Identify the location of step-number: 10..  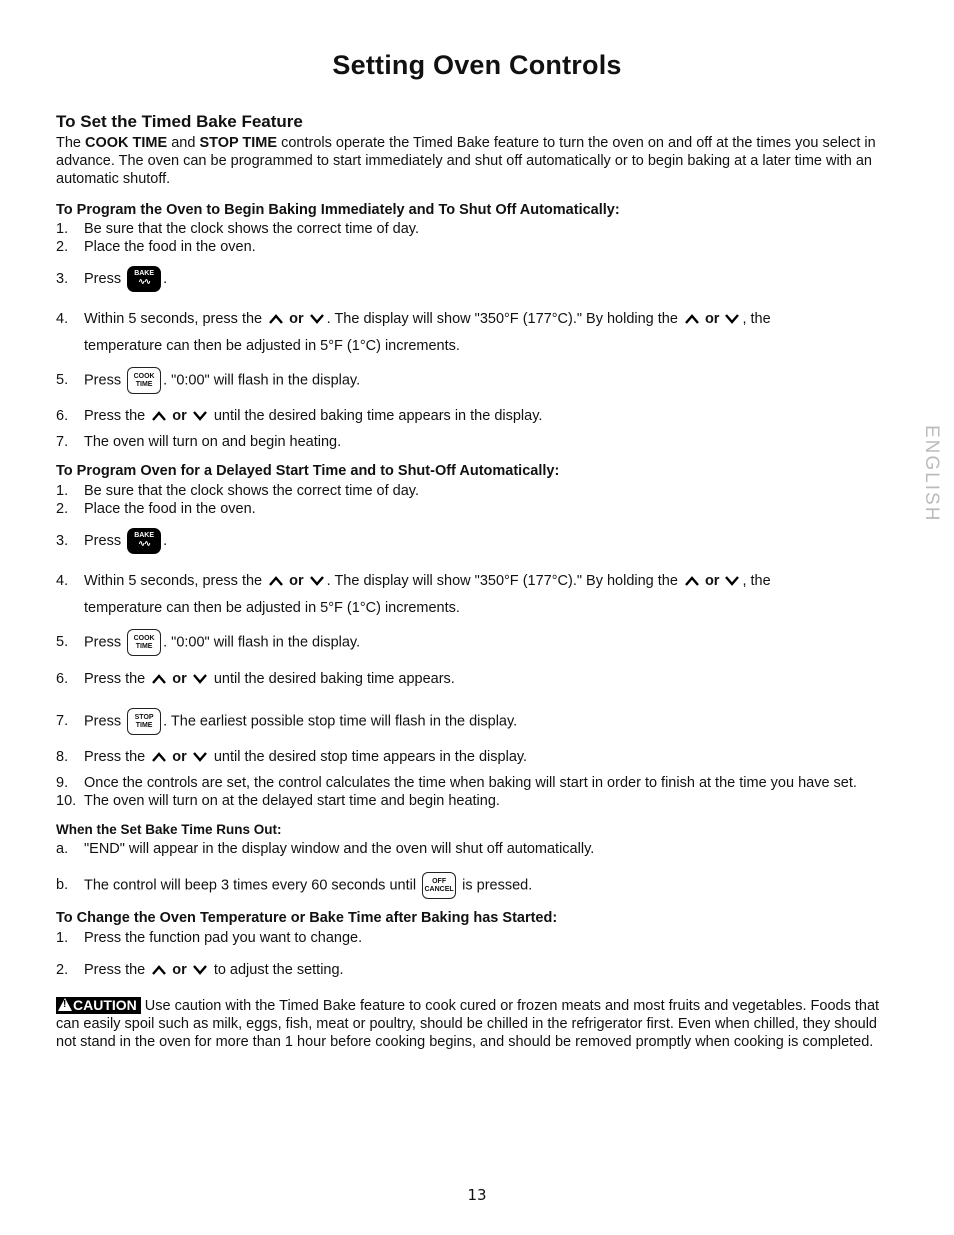
(66, 801).